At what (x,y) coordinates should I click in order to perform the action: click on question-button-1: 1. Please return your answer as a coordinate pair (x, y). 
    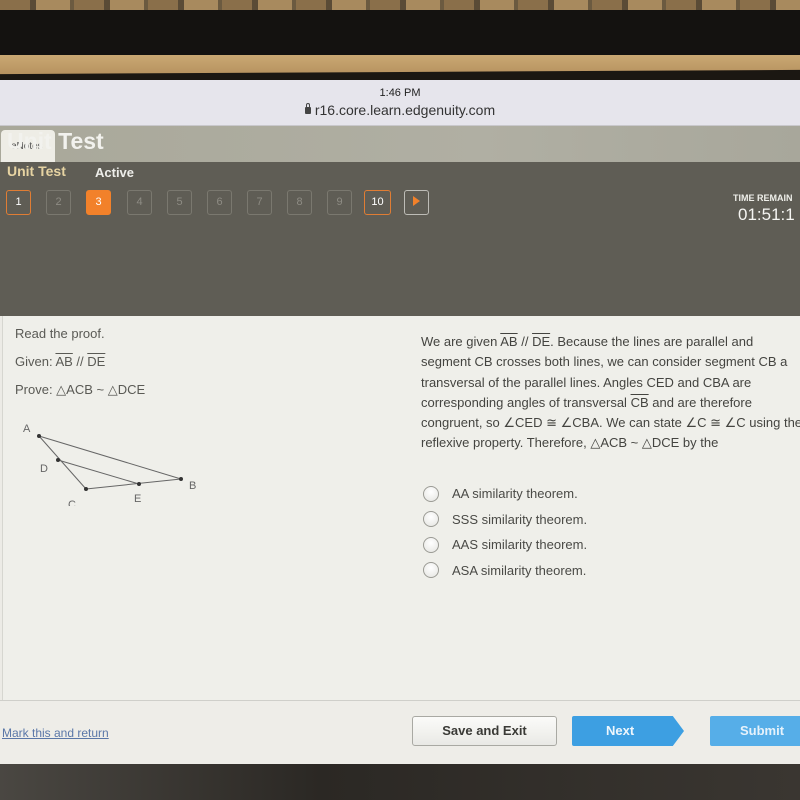
    Looking at the image, I should click on (18, 202).